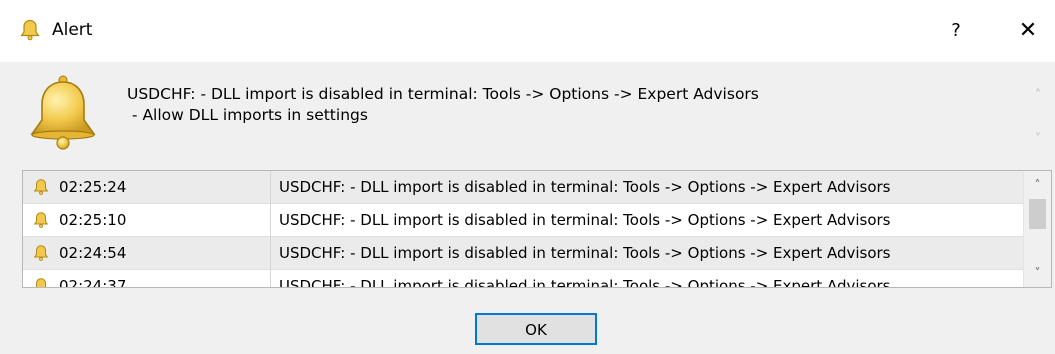 The width and height of the screenshot is (1055, 354). I want to click on scroll-down-arrow: ˅, so click(1037, 273).